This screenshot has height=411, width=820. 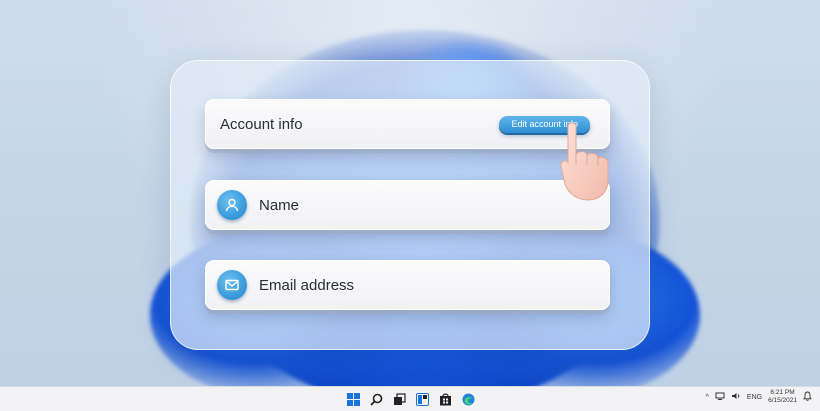 What do you see at coordinates (232, 285) in the screenshot?
I see `mail-icon` at bounding box center [232, 285].